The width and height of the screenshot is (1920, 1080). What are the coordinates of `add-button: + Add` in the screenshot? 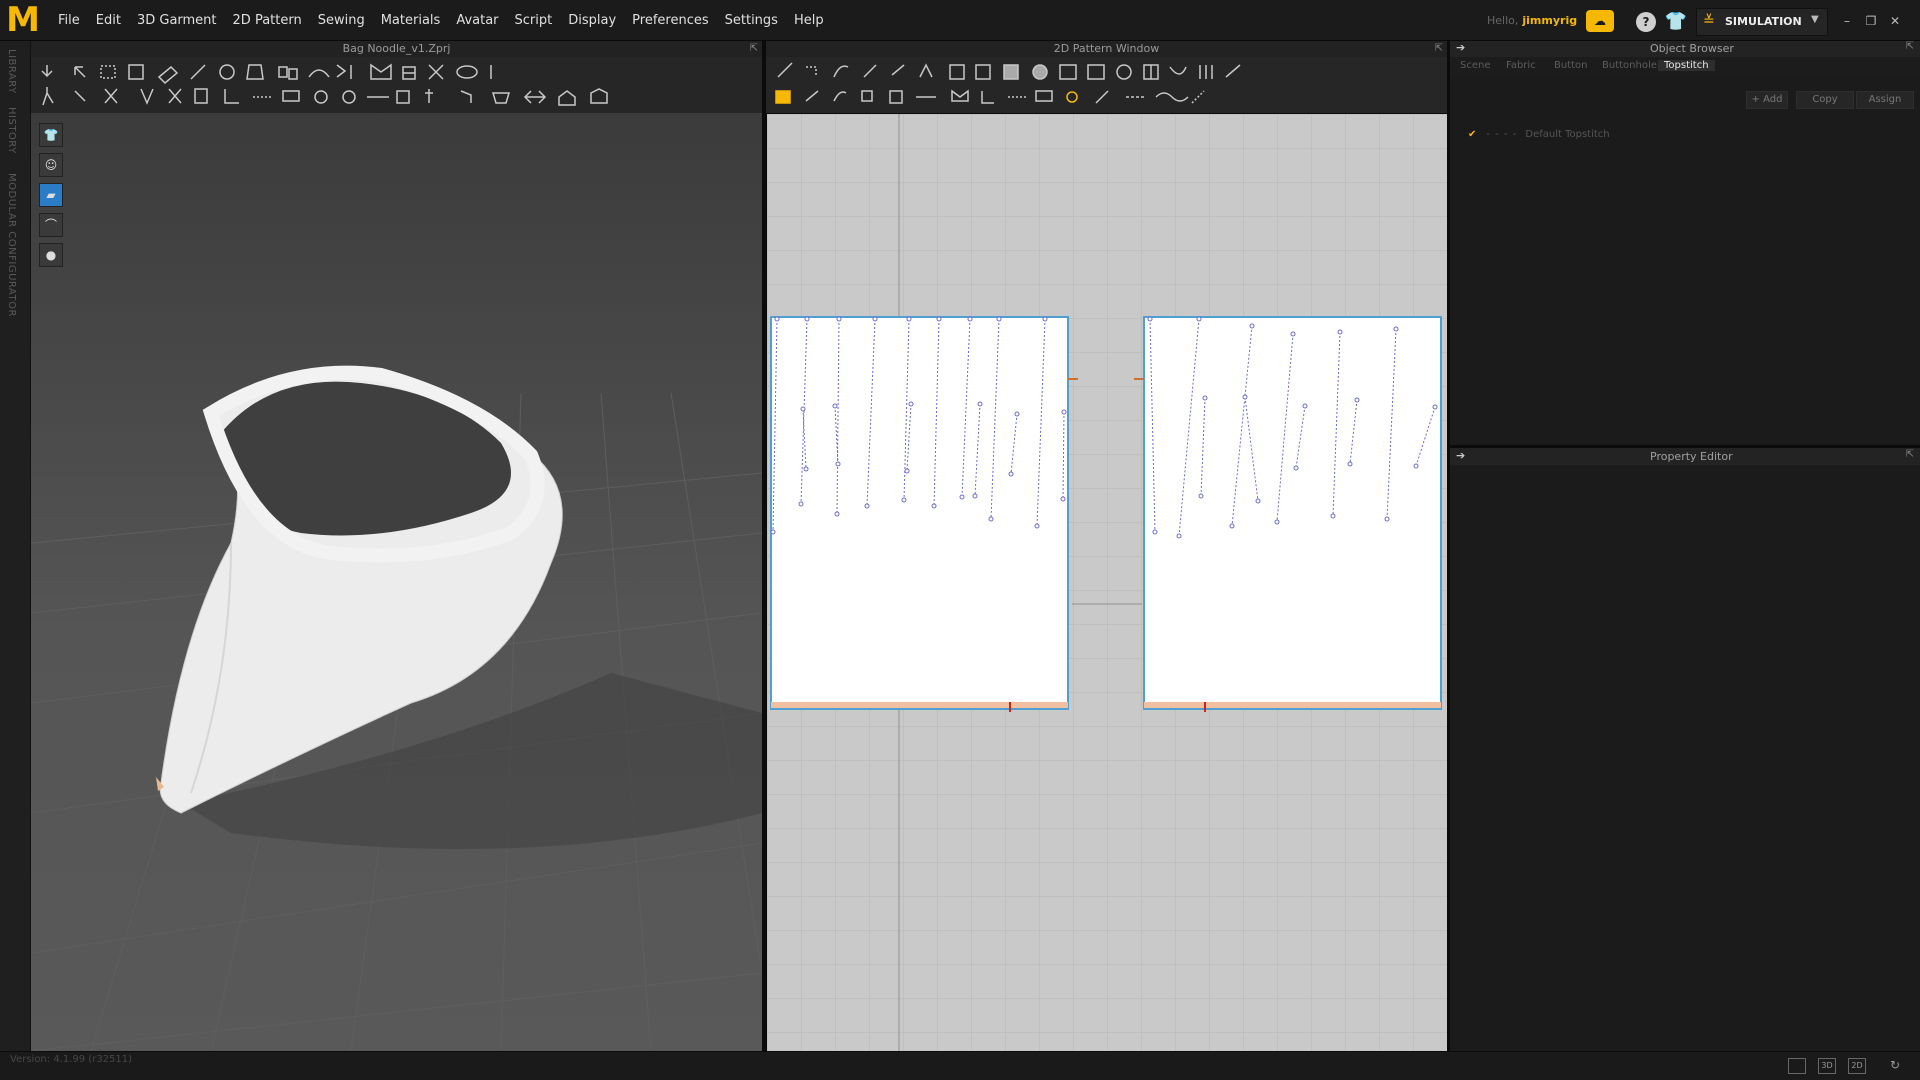 It's located at (1767, 100).